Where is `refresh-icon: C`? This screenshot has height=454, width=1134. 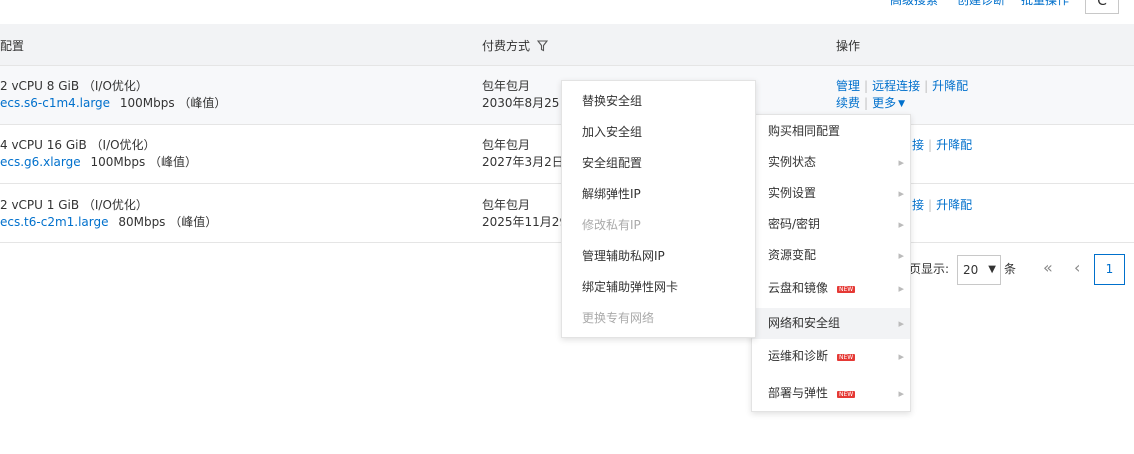 refresh-icon: C is located at coordinates (1102, 4).